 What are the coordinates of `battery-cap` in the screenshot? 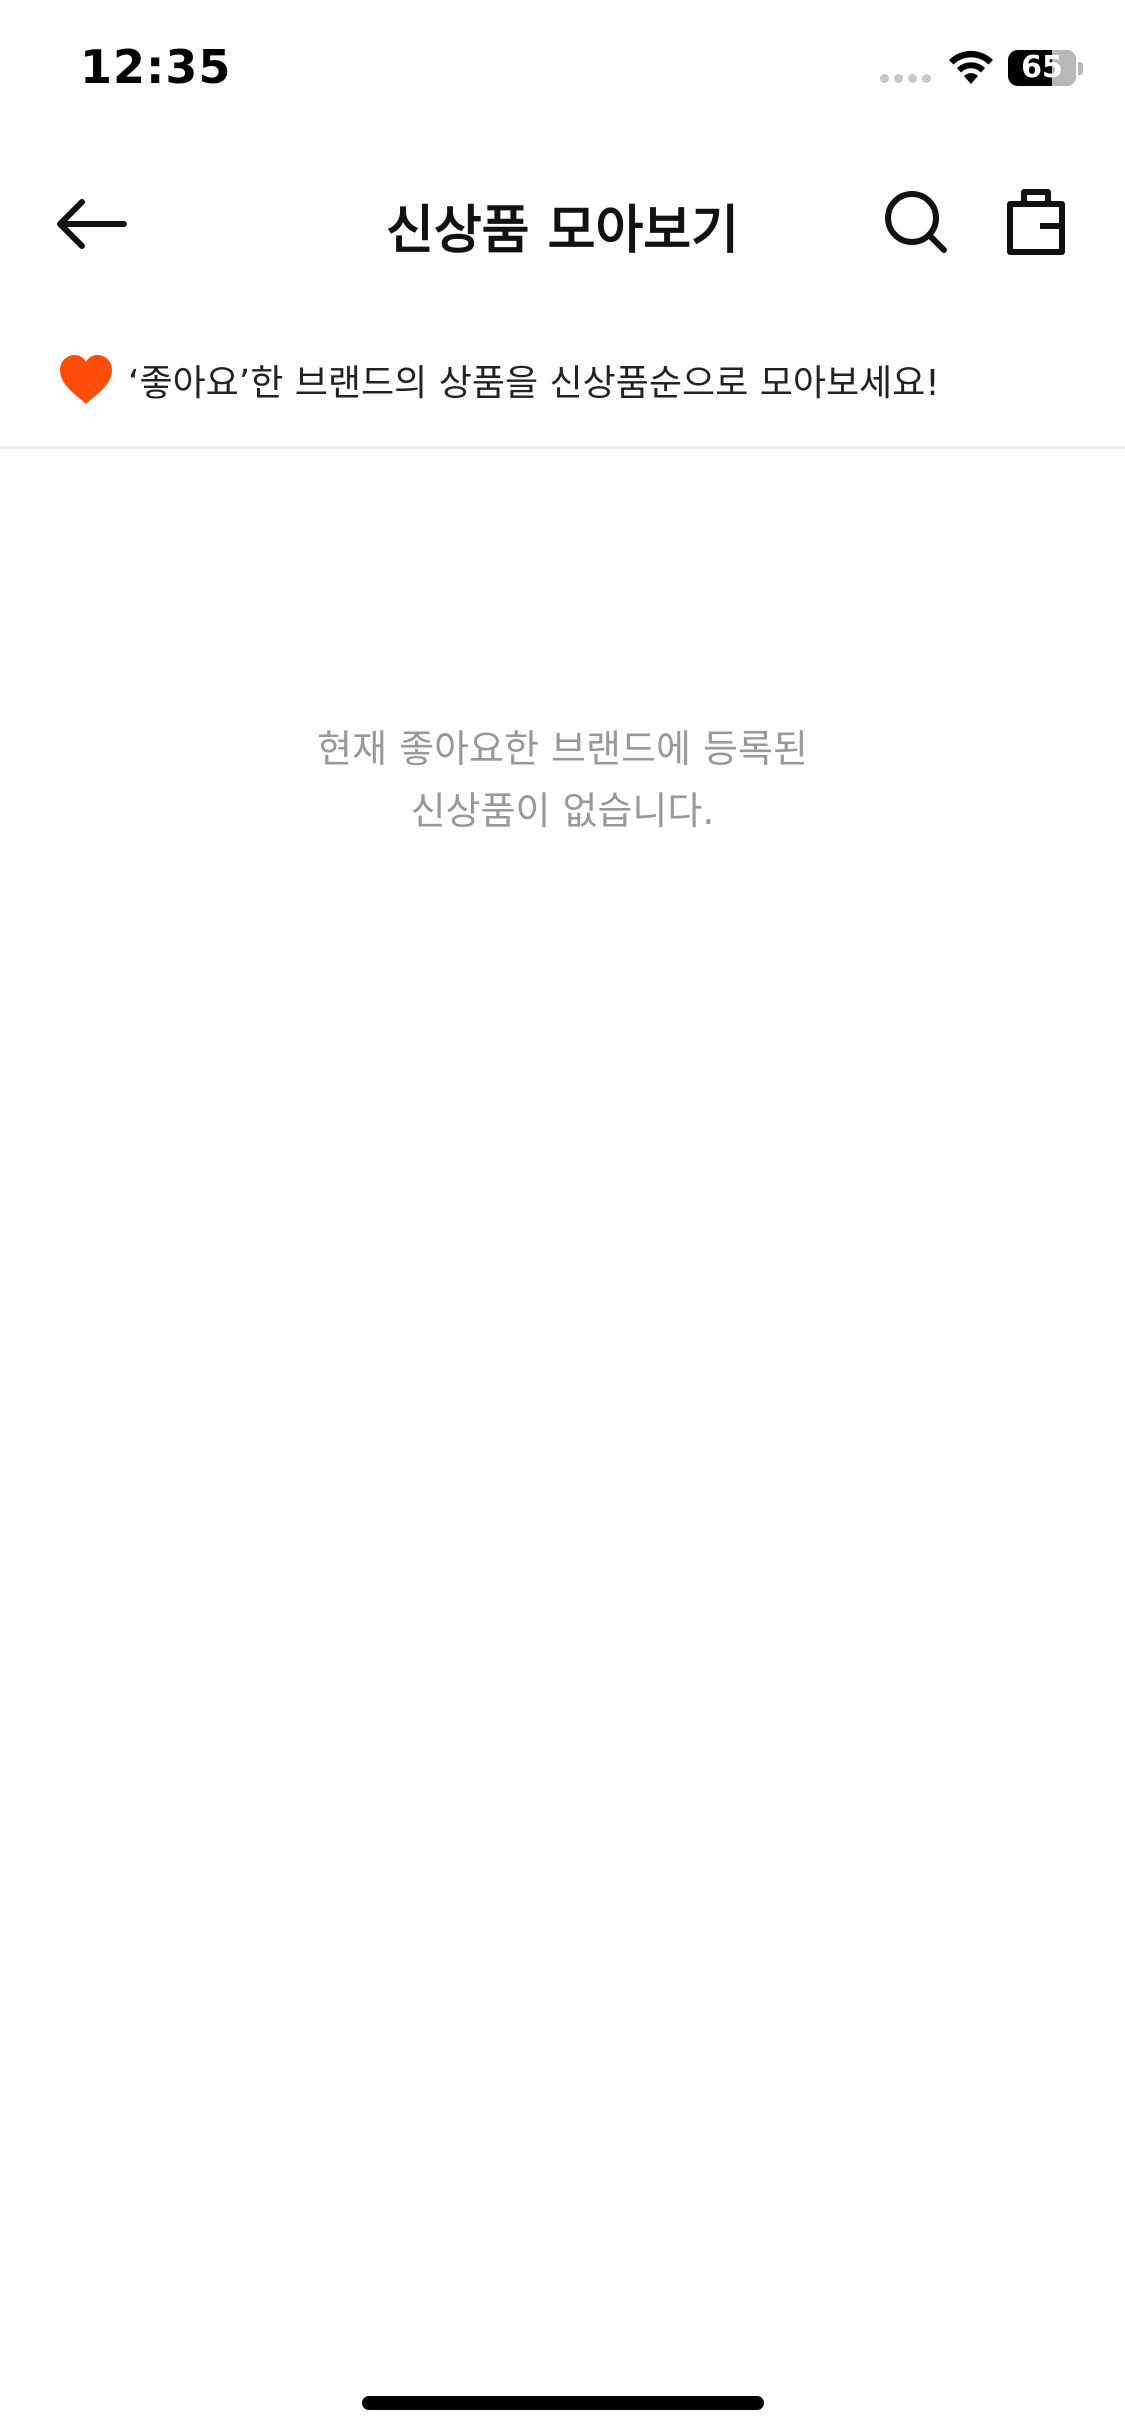 It's located at (1080, 68).